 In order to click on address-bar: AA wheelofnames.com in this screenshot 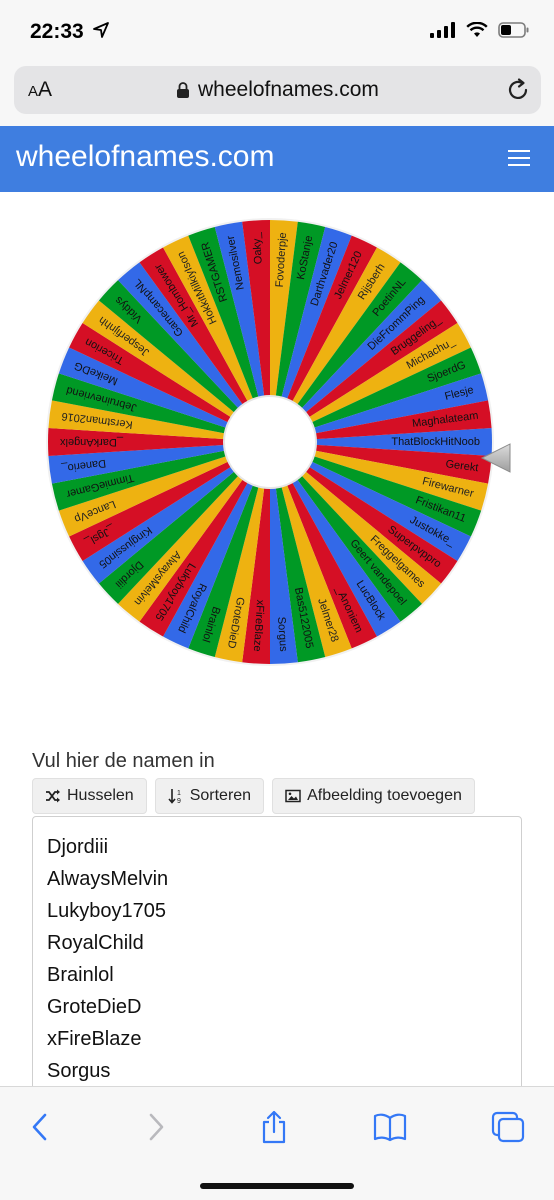, I will do `click(277, 90)`.